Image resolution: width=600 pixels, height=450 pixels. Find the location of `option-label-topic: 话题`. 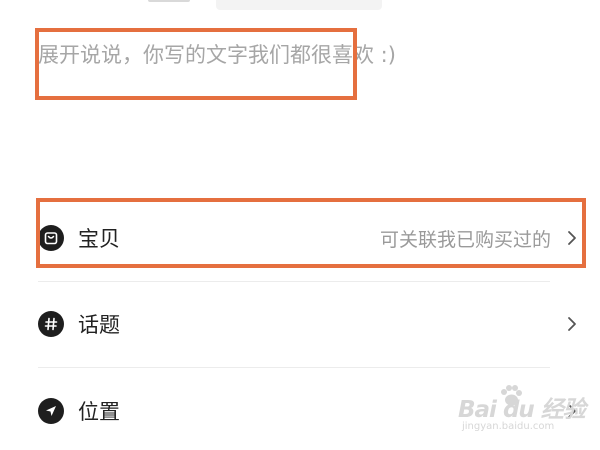

option-label-topic: 话题 is located at coordinates (99, 325).